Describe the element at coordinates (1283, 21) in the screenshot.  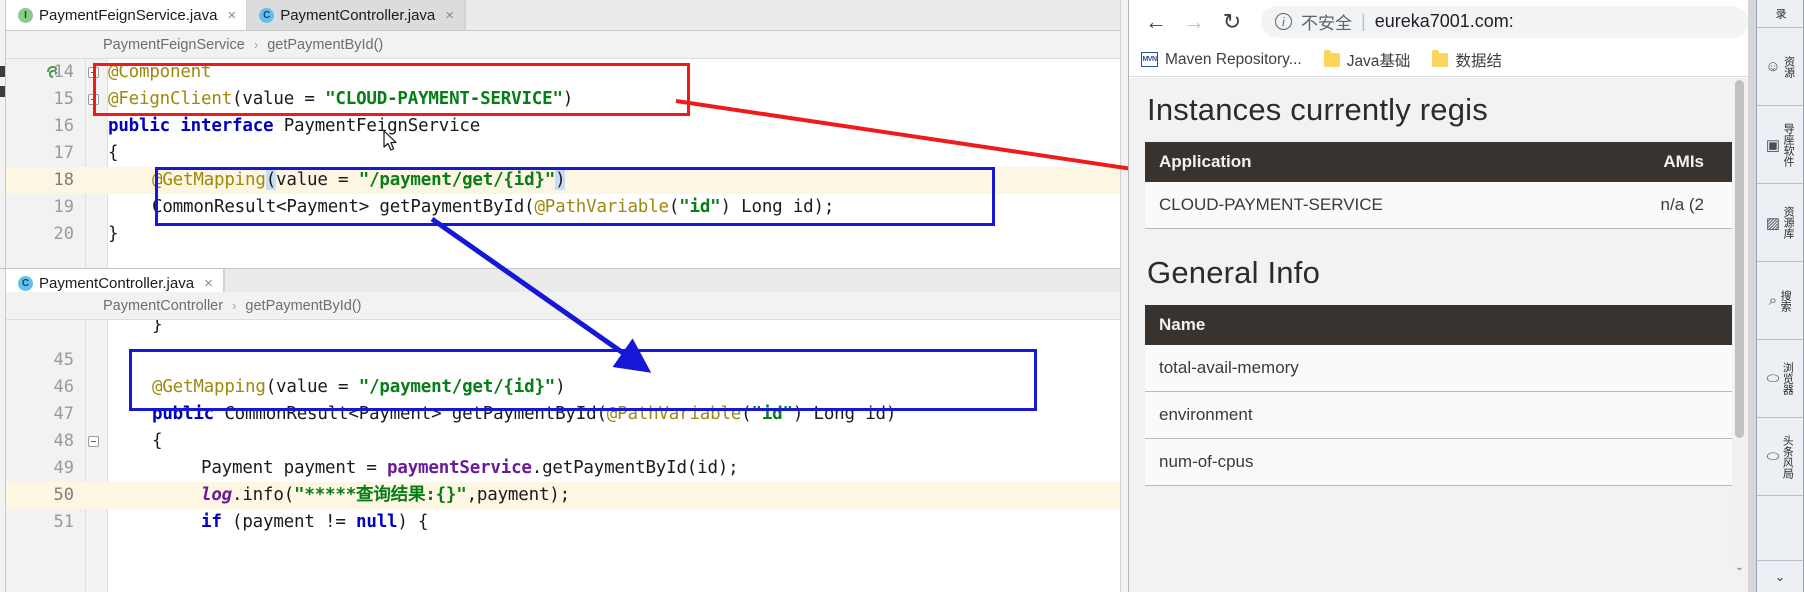
I see `info-icon: i` at that location.